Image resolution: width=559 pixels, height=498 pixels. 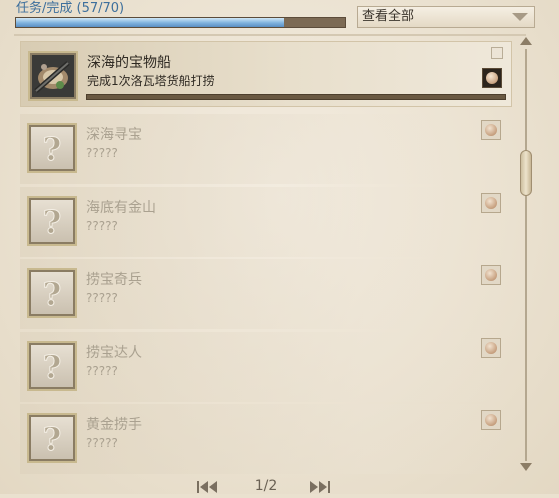 I want to click on scroll-up-icon, so click(x=526, y=41).